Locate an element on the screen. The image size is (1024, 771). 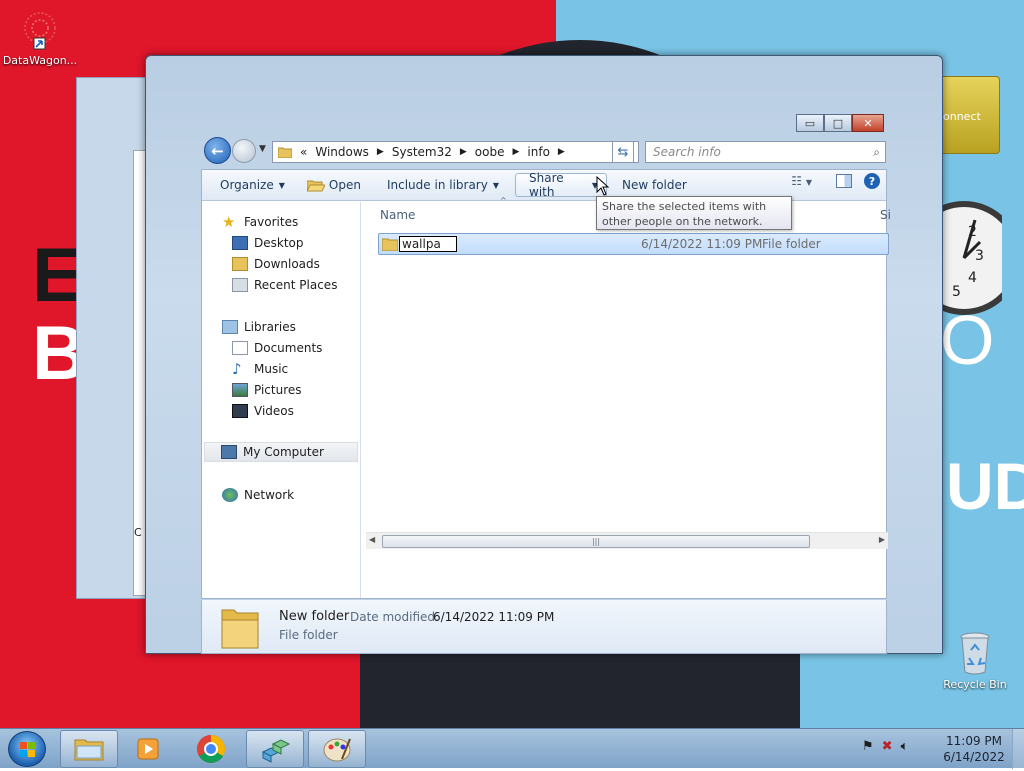
nav-pictures: Pictures is located at coordinates (267, 390).